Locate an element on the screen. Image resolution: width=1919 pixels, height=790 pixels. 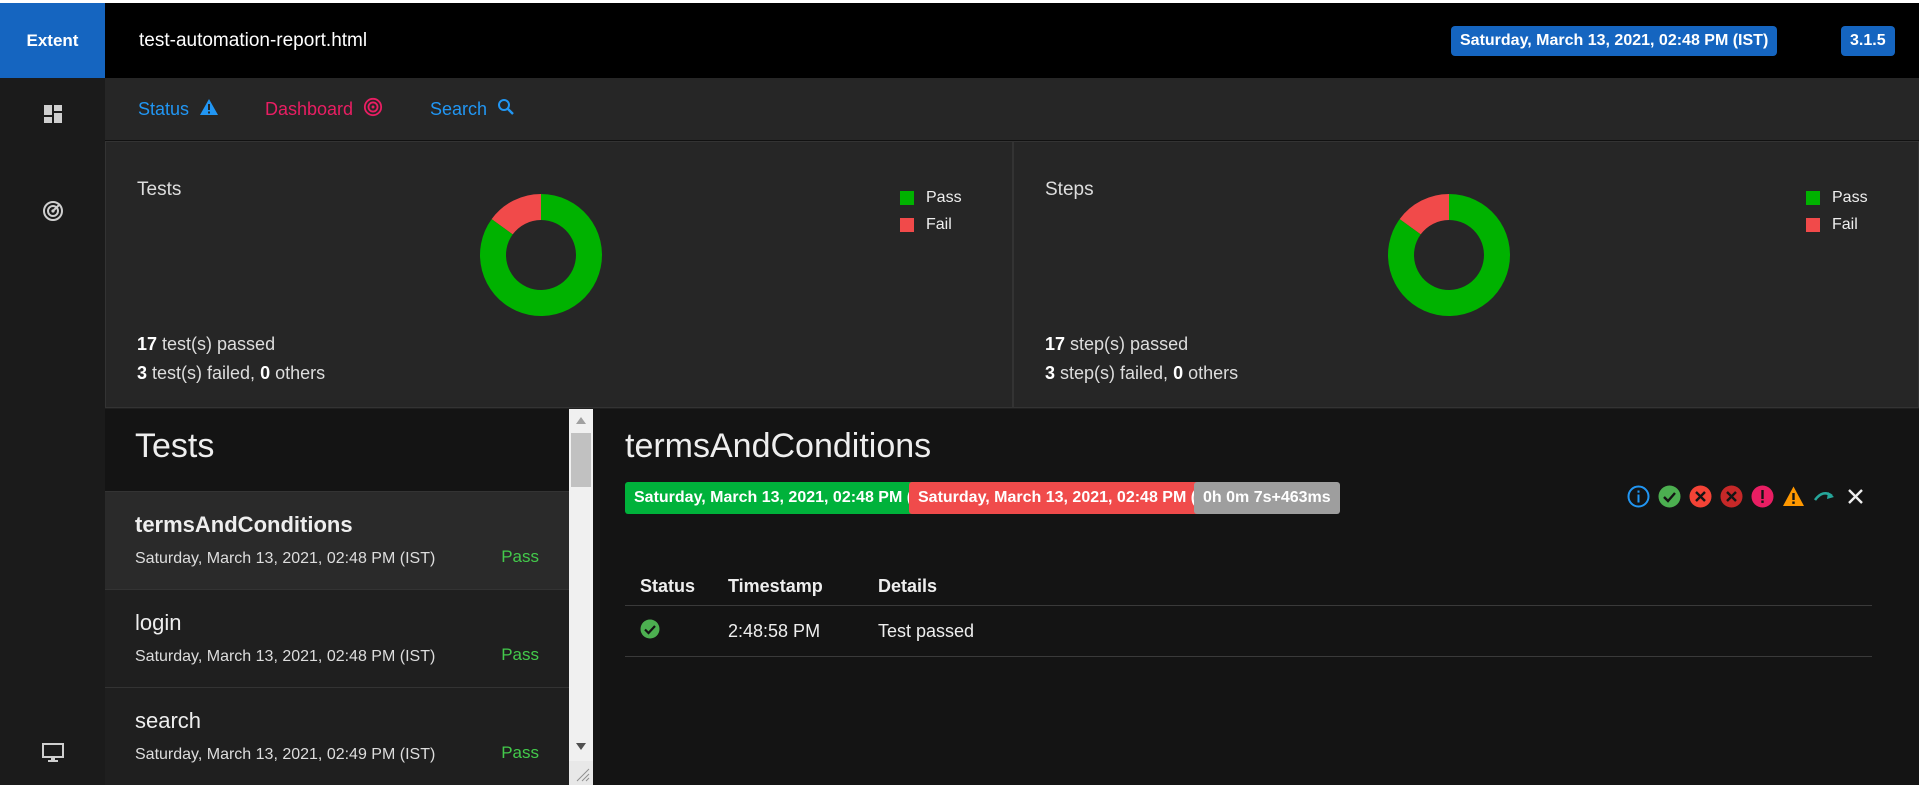
start-time-badge: Saturday, March 13, 2021, 02:48 PM (IST) is located at coordinates (788, 498).